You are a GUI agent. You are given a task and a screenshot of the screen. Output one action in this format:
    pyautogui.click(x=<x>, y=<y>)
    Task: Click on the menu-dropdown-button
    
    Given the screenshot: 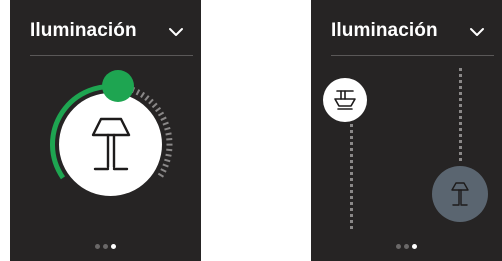 What is the action you would take?
    pyautogui.click(x=477, y=32)
    